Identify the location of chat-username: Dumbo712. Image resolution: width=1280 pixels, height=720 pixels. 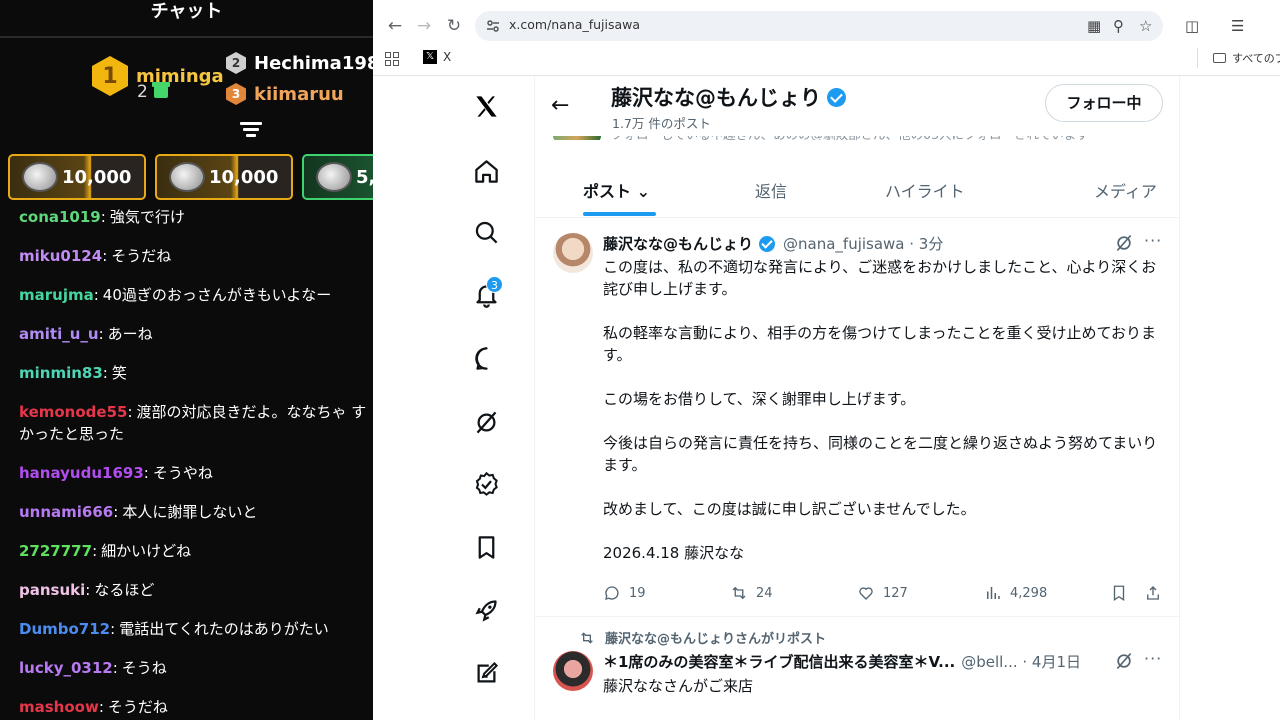
(64, 629).